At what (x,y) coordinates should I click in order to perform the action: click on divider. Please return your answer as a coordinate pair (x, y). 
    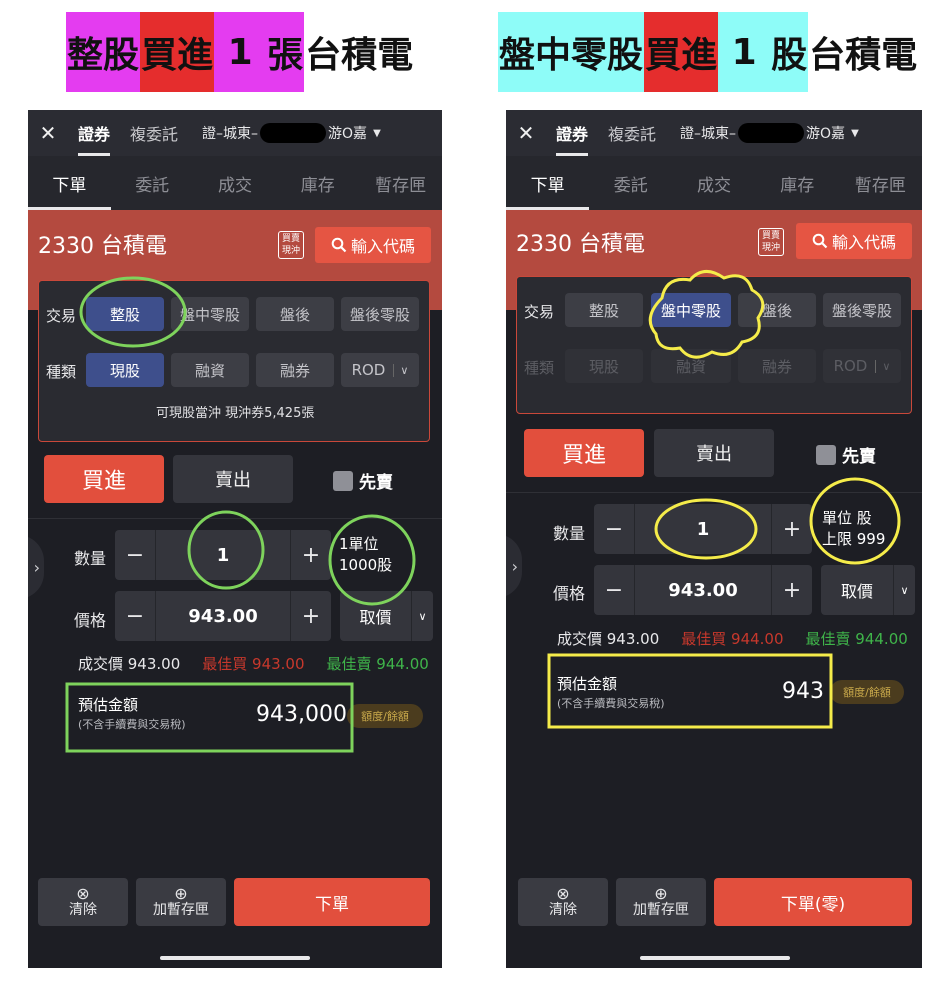
    Looking at the image, I should click on (714, 492).